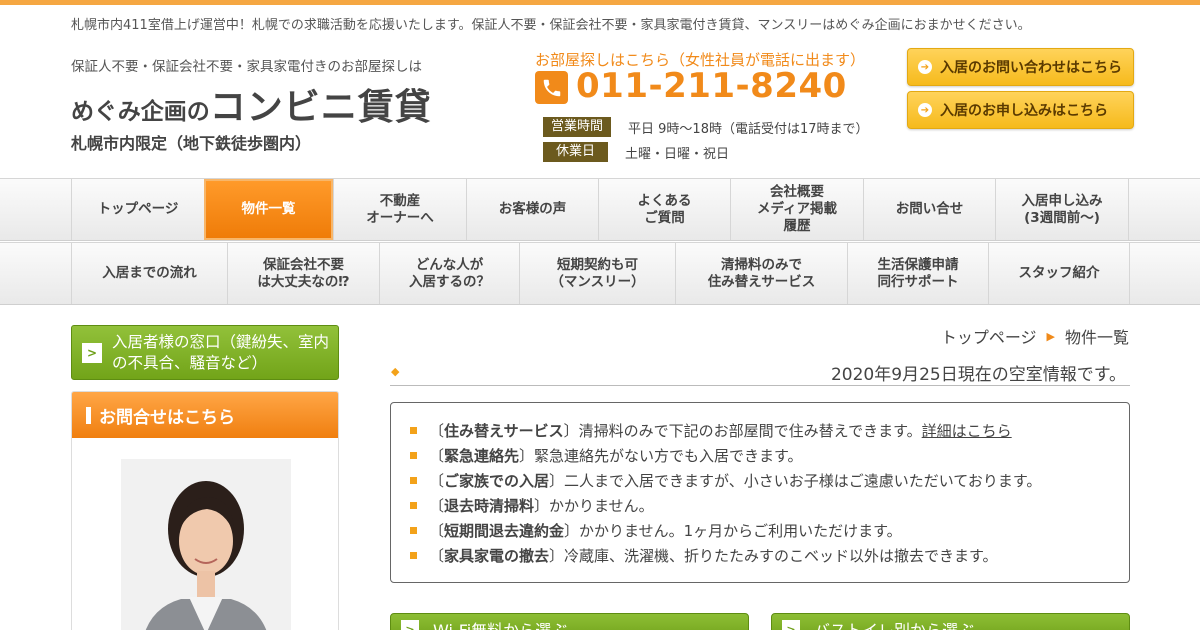 This screenshot has height=630, width=1200. I want to click on bath-filter-button: > バストイレ別から選ぶ, so click(950, 621).